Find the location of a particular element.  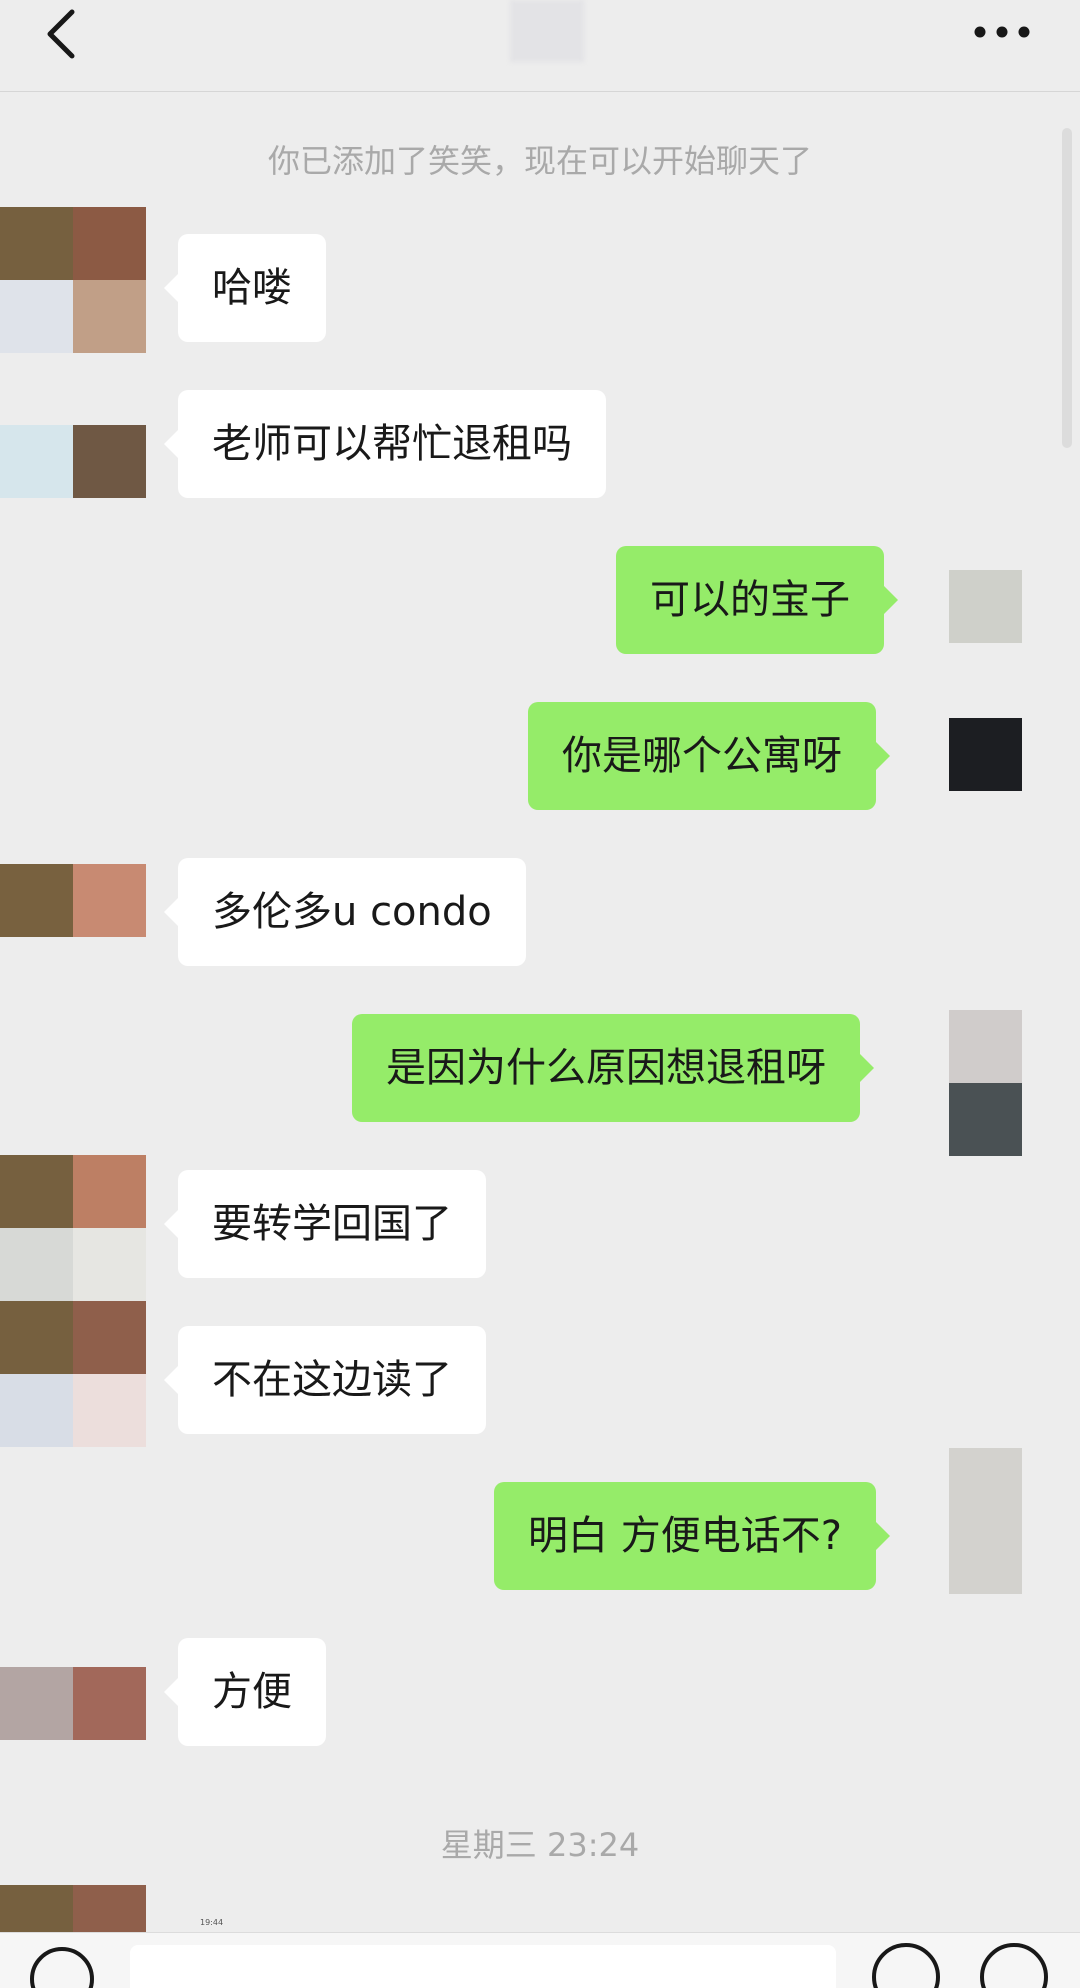

message-bubble-incoming: 不在这边读了 is located at coordinates (325, 1380).